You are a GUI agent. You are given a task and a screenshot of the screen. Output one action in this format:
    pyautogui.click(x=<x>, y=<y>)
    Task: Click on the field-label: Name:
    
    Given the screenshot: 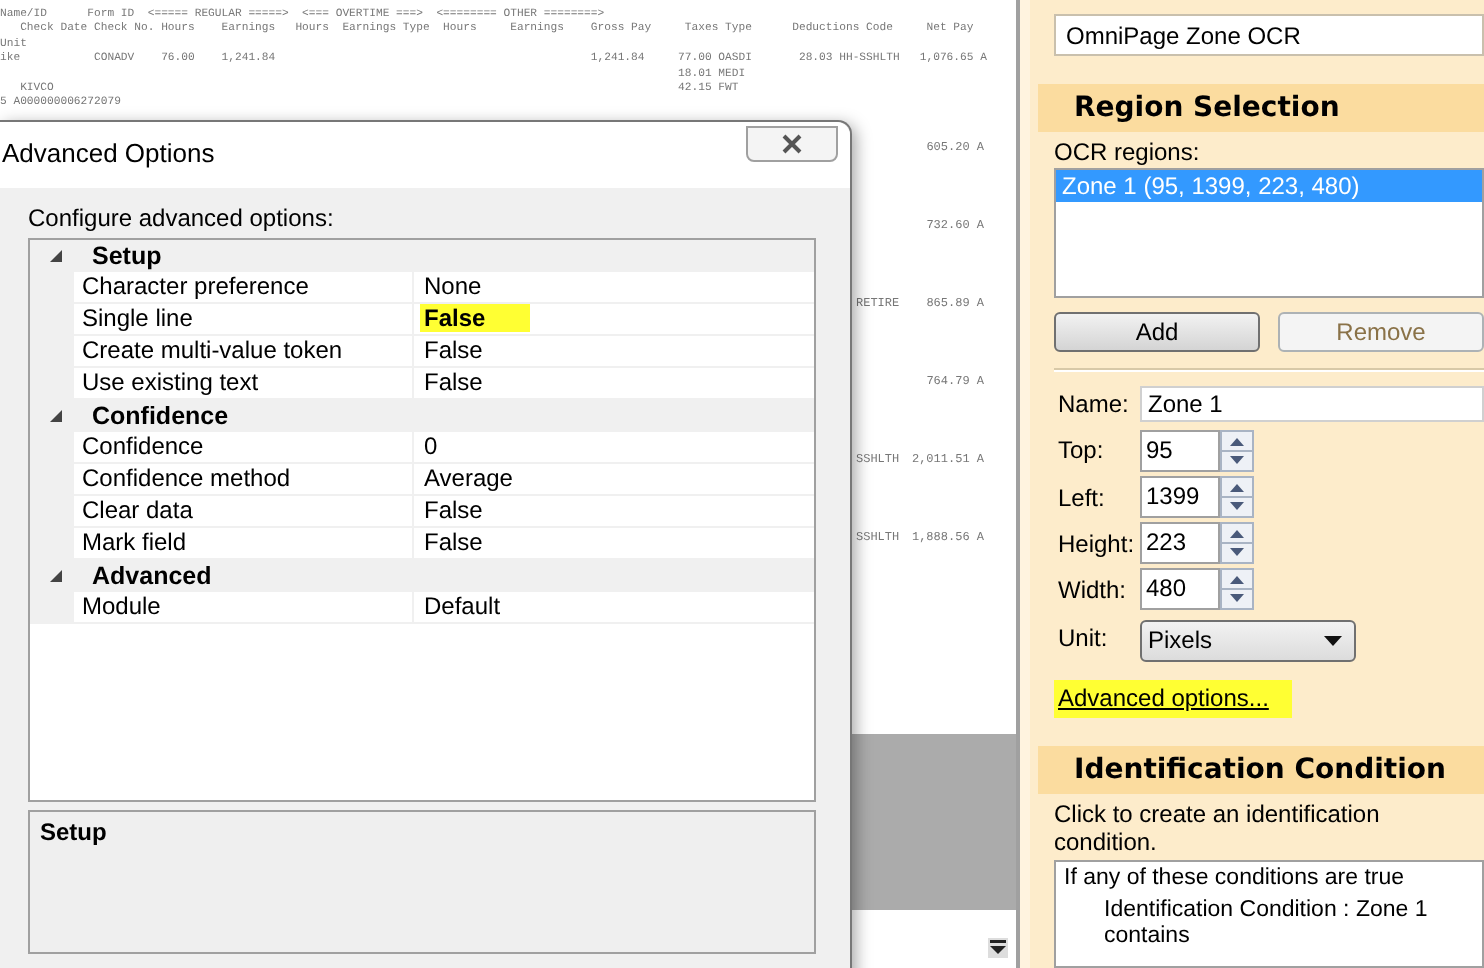 What is the action you would take?
    pyautogui.click(x=1094, y=404)
    